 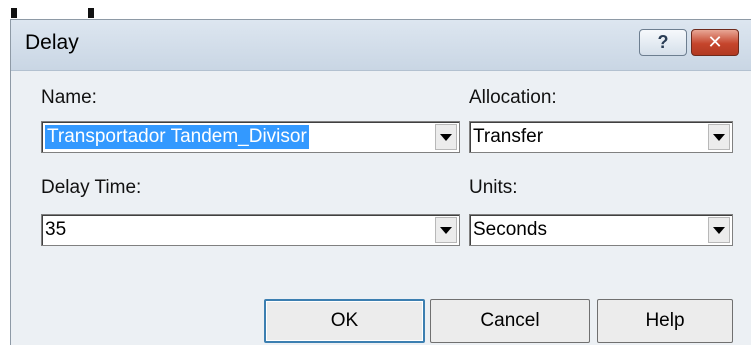 What do you see at coordinates (510, 229) in the screenshot?
I see `units-value: Seconds` at bounding box center [510, 229].